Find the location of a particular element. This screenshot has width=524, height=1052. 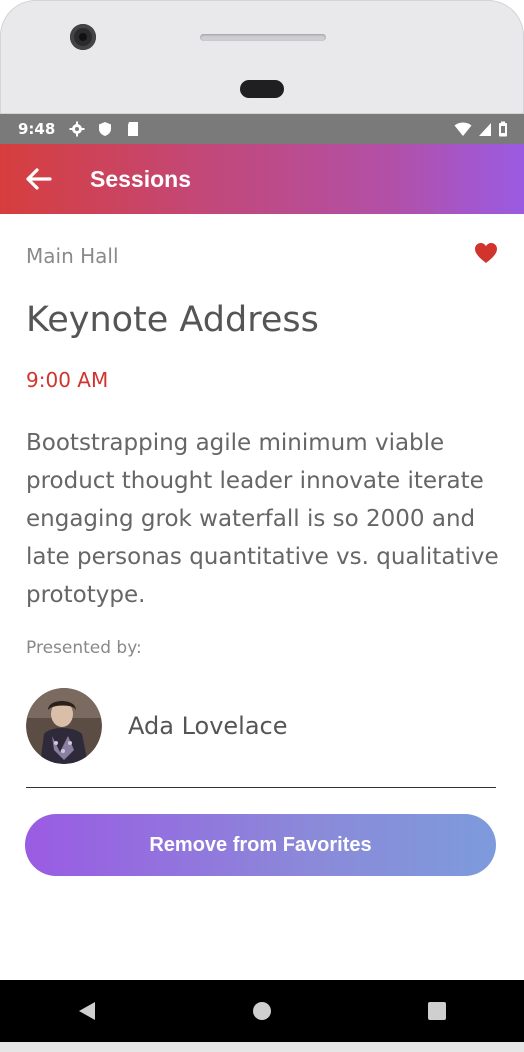

speaker-name: Ada Lovelace is located at coordinates (208, 726).